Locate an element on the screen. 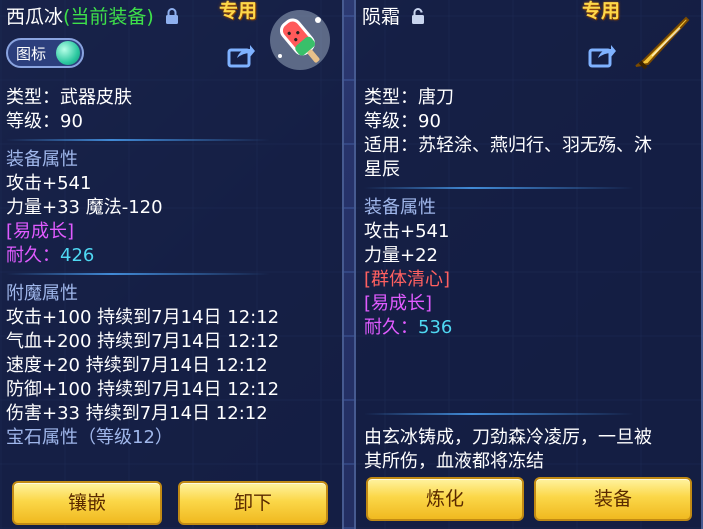 The height and width of the screenshot is (529, 703). watermelon-ice-skin-icon is located at coordinates (300, 40).